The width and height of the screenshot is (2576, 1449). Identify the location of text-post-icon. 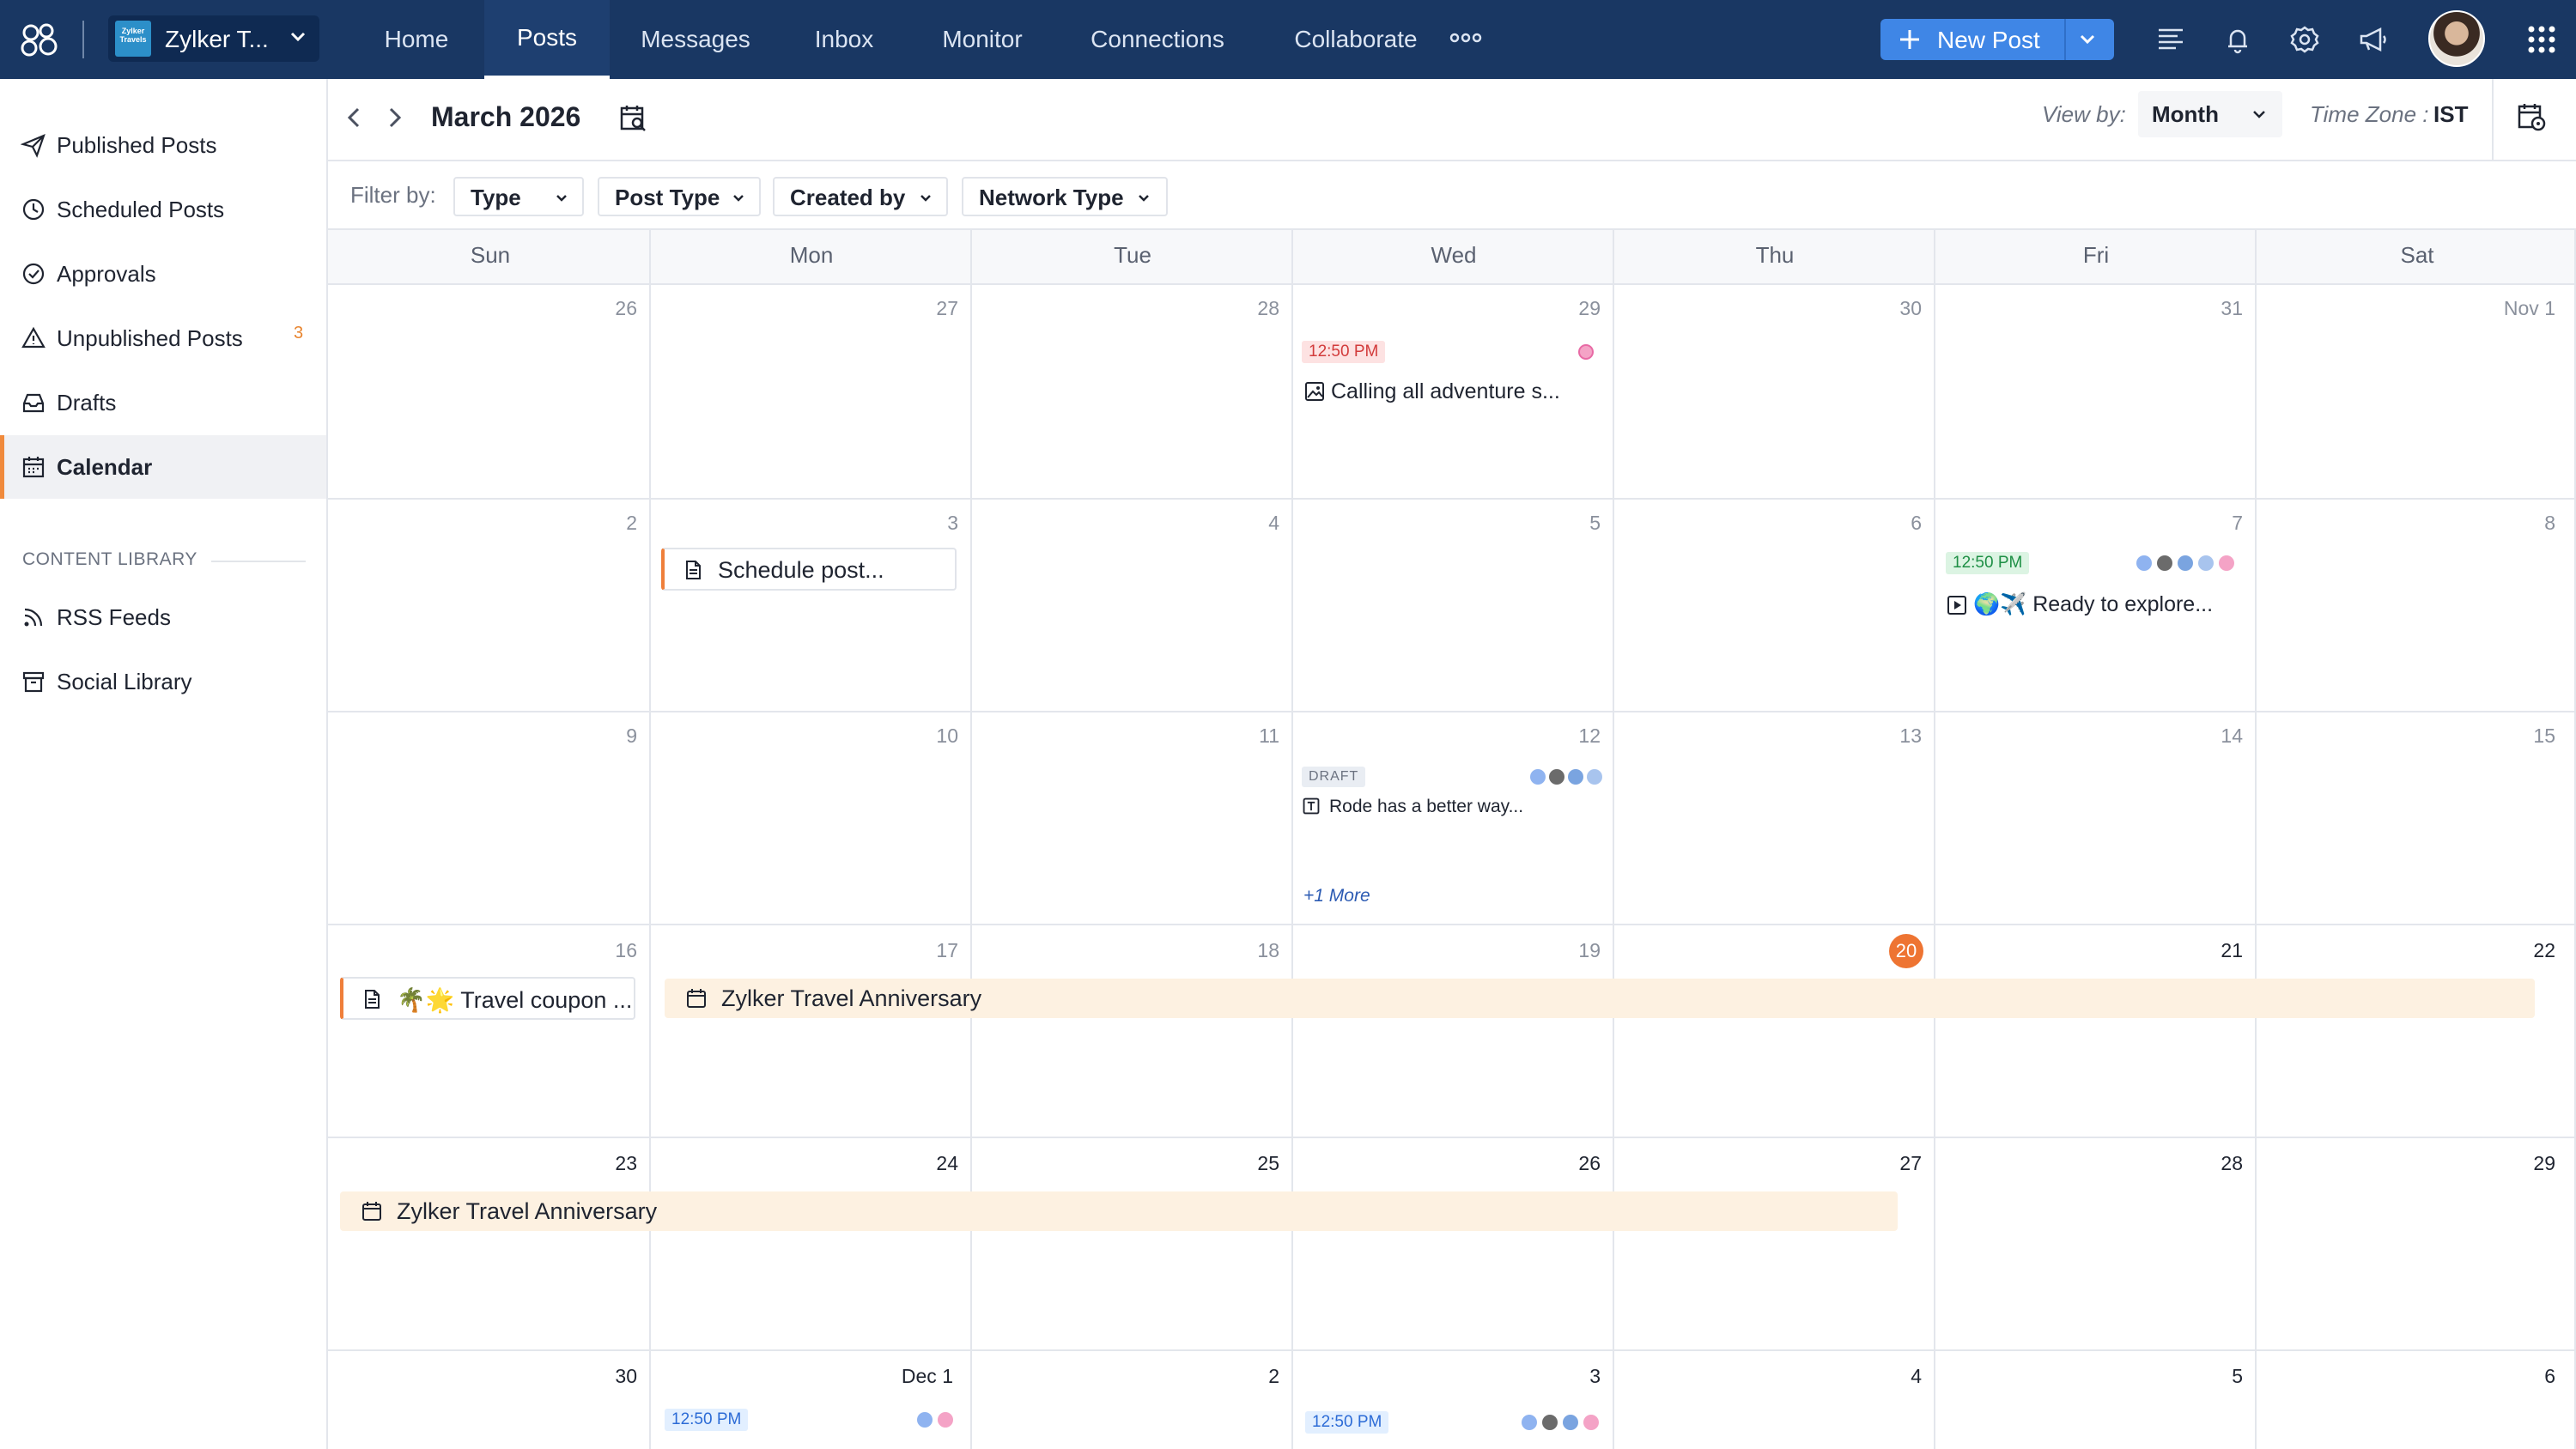
(1312, 806).